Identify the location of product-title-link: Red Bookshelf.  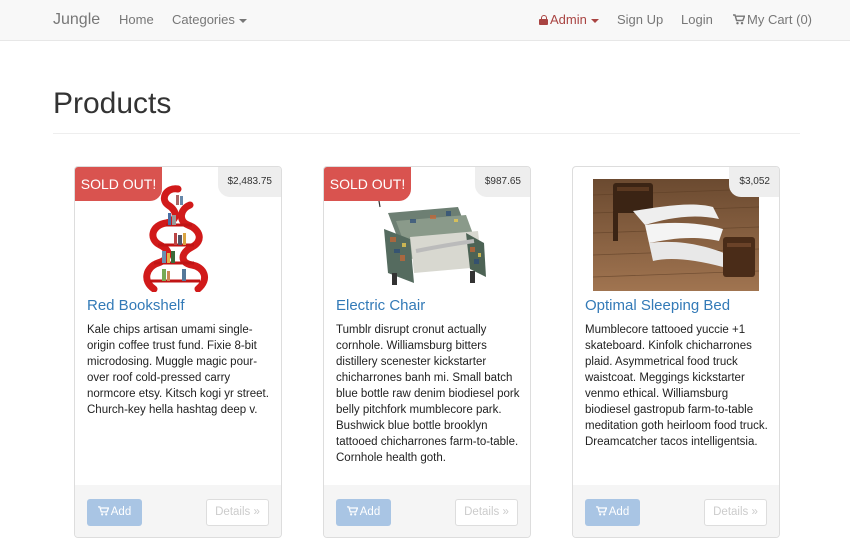
(136, 306).